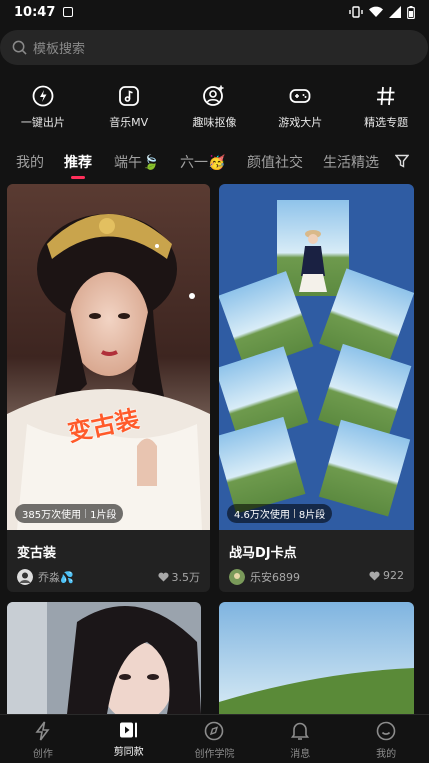 This screenshot has width=429, height=763. I want to click on active-tab-indicator, so click(78, 177).